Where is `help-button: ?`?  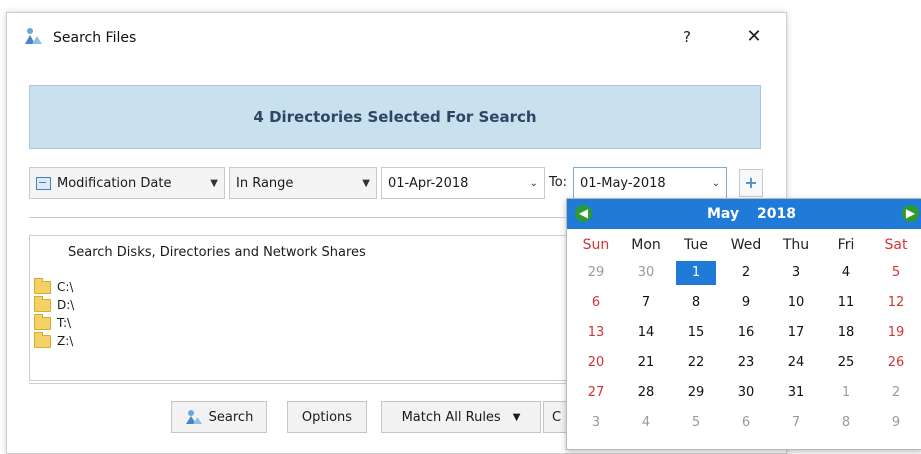
help-button: ? is located at coordinates (687, 37).